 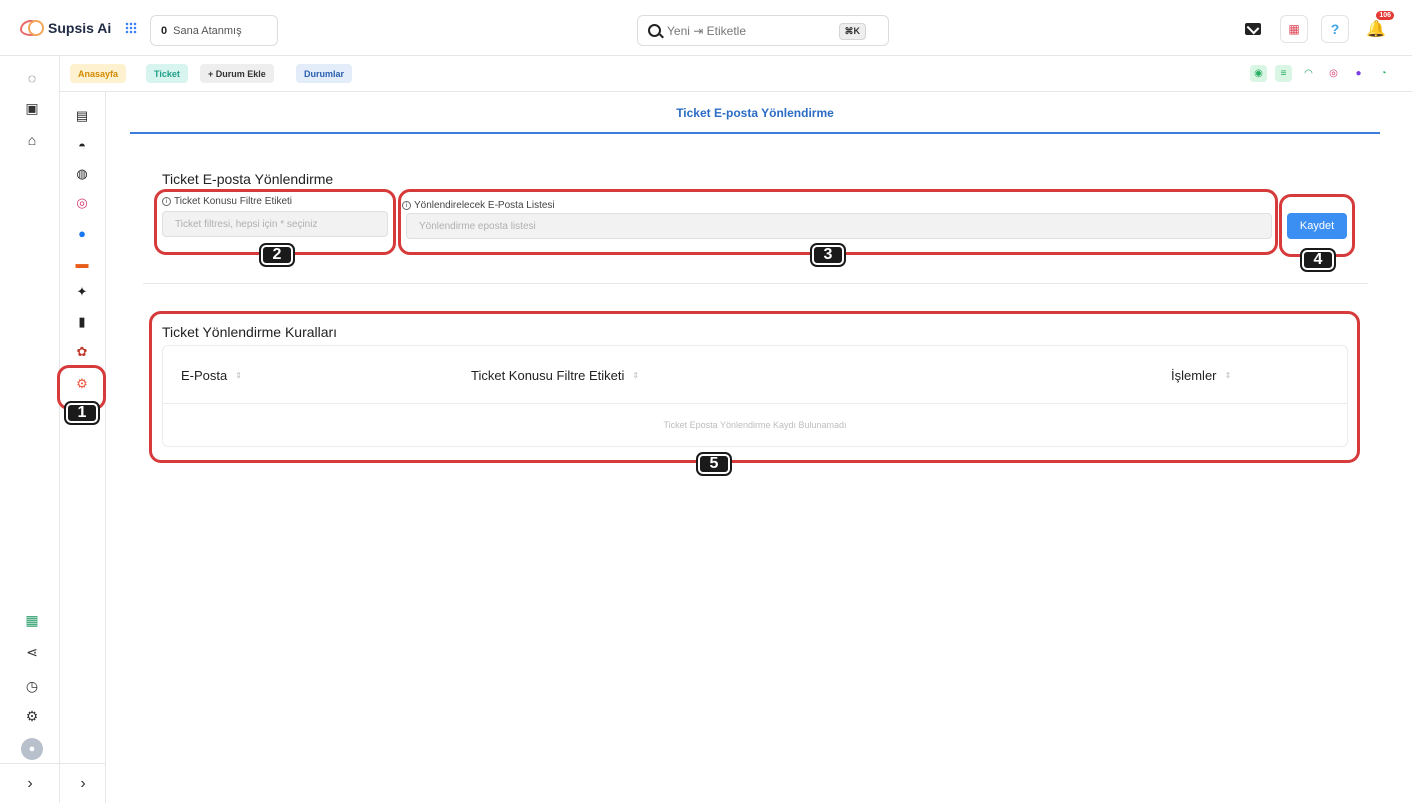 What do you see at coordinates (1308, 73) in the screenshot?
I see `wifi-channel-icon: ◠` at bounding box center [1308, 73].